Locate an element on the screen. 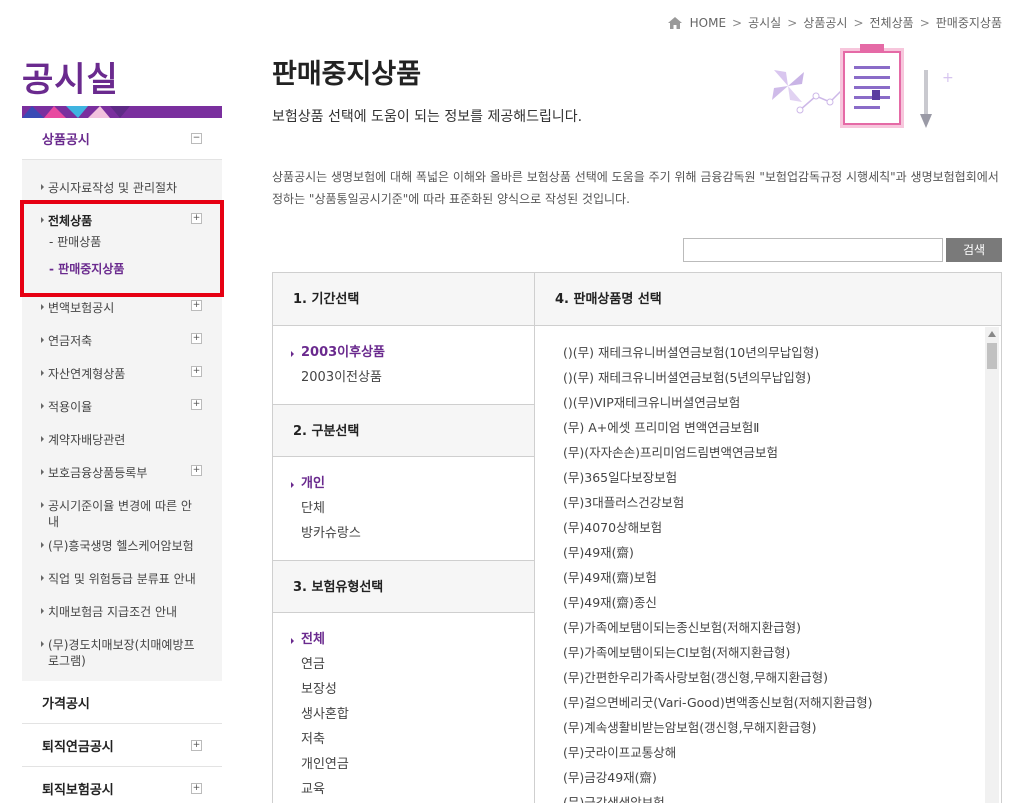 This screenshot has width=1030, height=803. sidebar-title: 공시실 is located at coordinates (70, 80).